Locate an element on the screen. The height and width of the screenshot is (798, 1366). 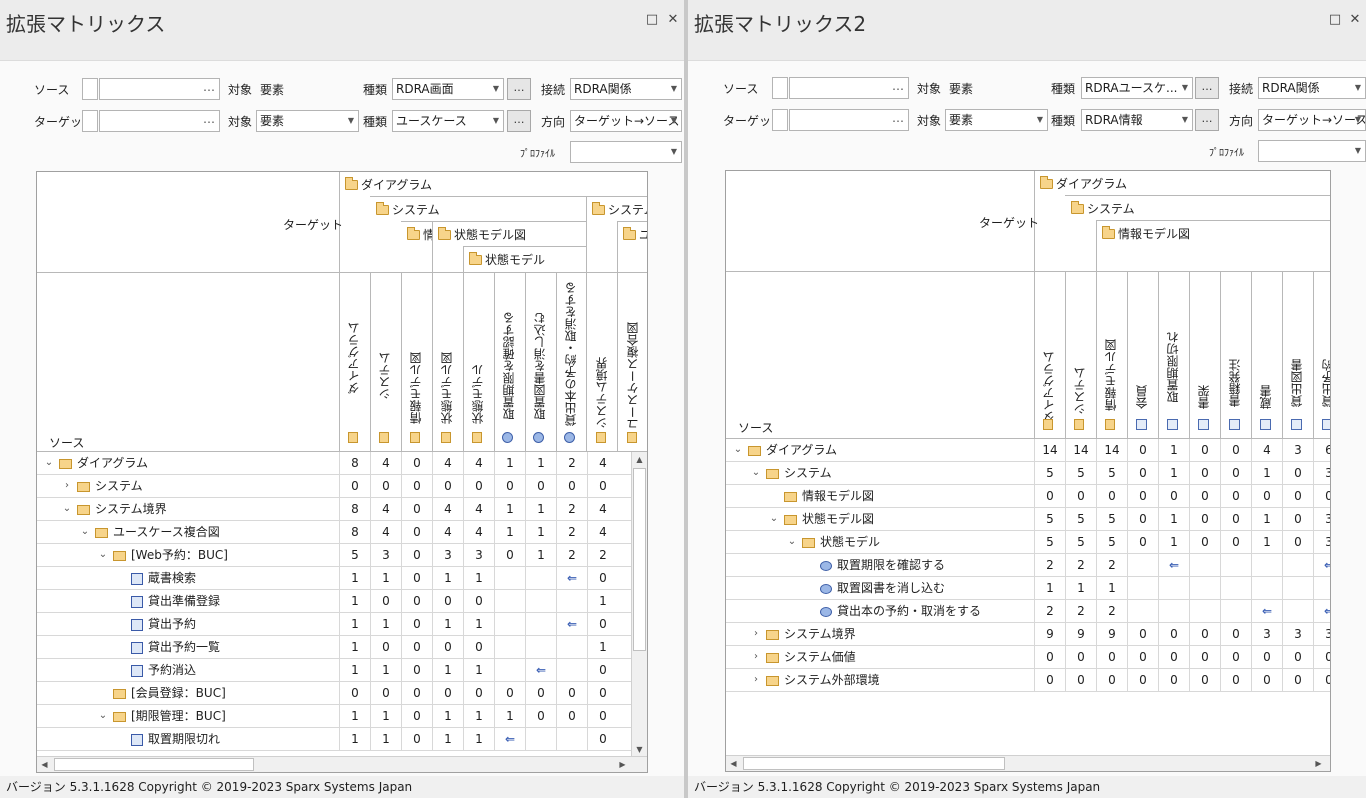
table-row: › システム 0 0 0 0 0 0 0 0 0 is located at coordinates (334, 486).